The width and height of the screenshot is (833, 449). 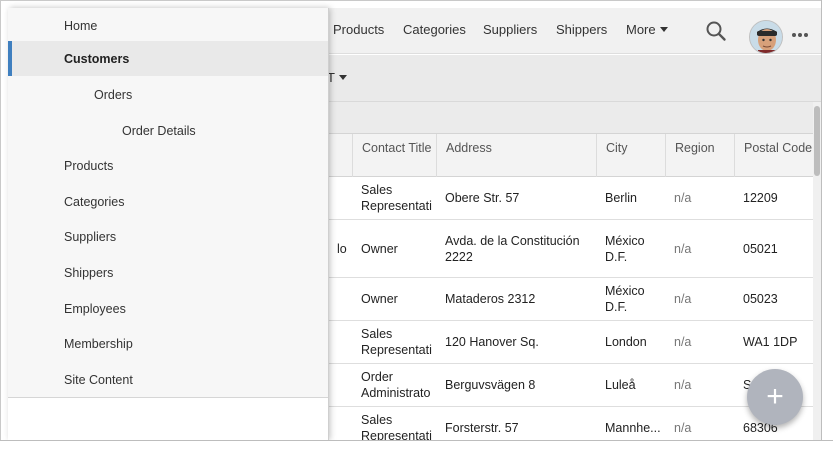 What do you see at coordinates (482, 198) in the screenshot?
I see `cell-address: Obere Str. 57` at bounding box center [482, 198].